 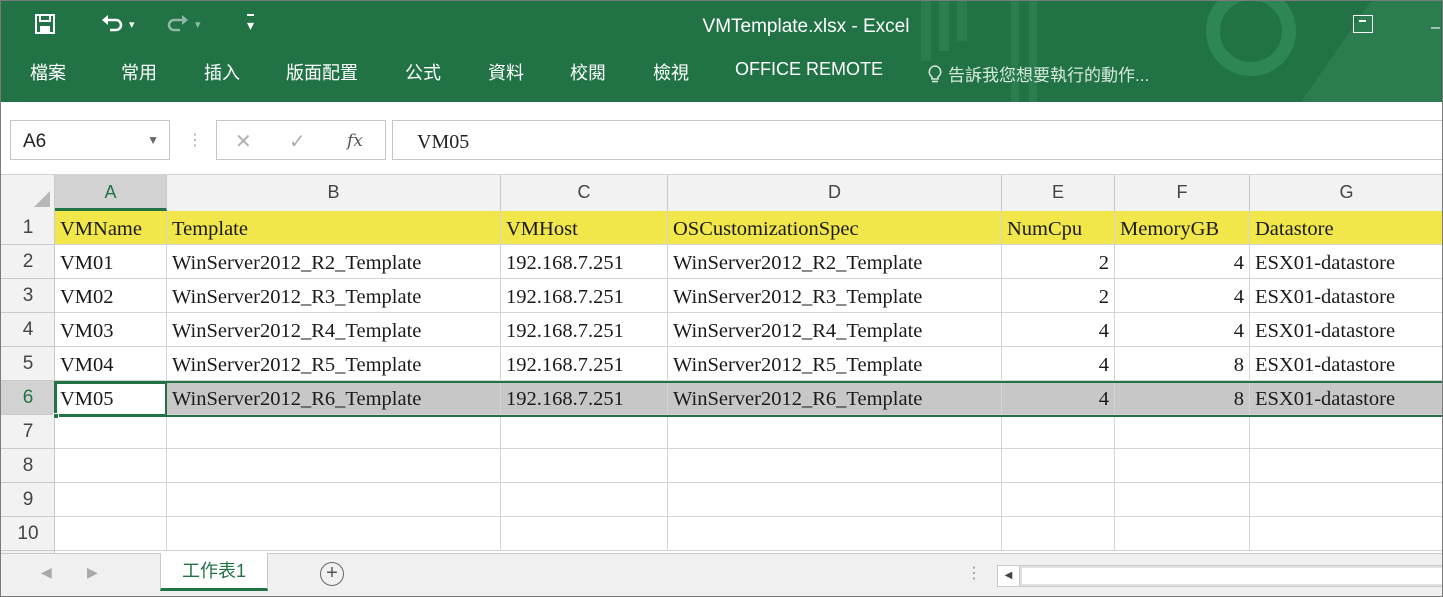 I want to click on cell-b5: WinServer2012_R5_Template, so click(x=334, y=364).